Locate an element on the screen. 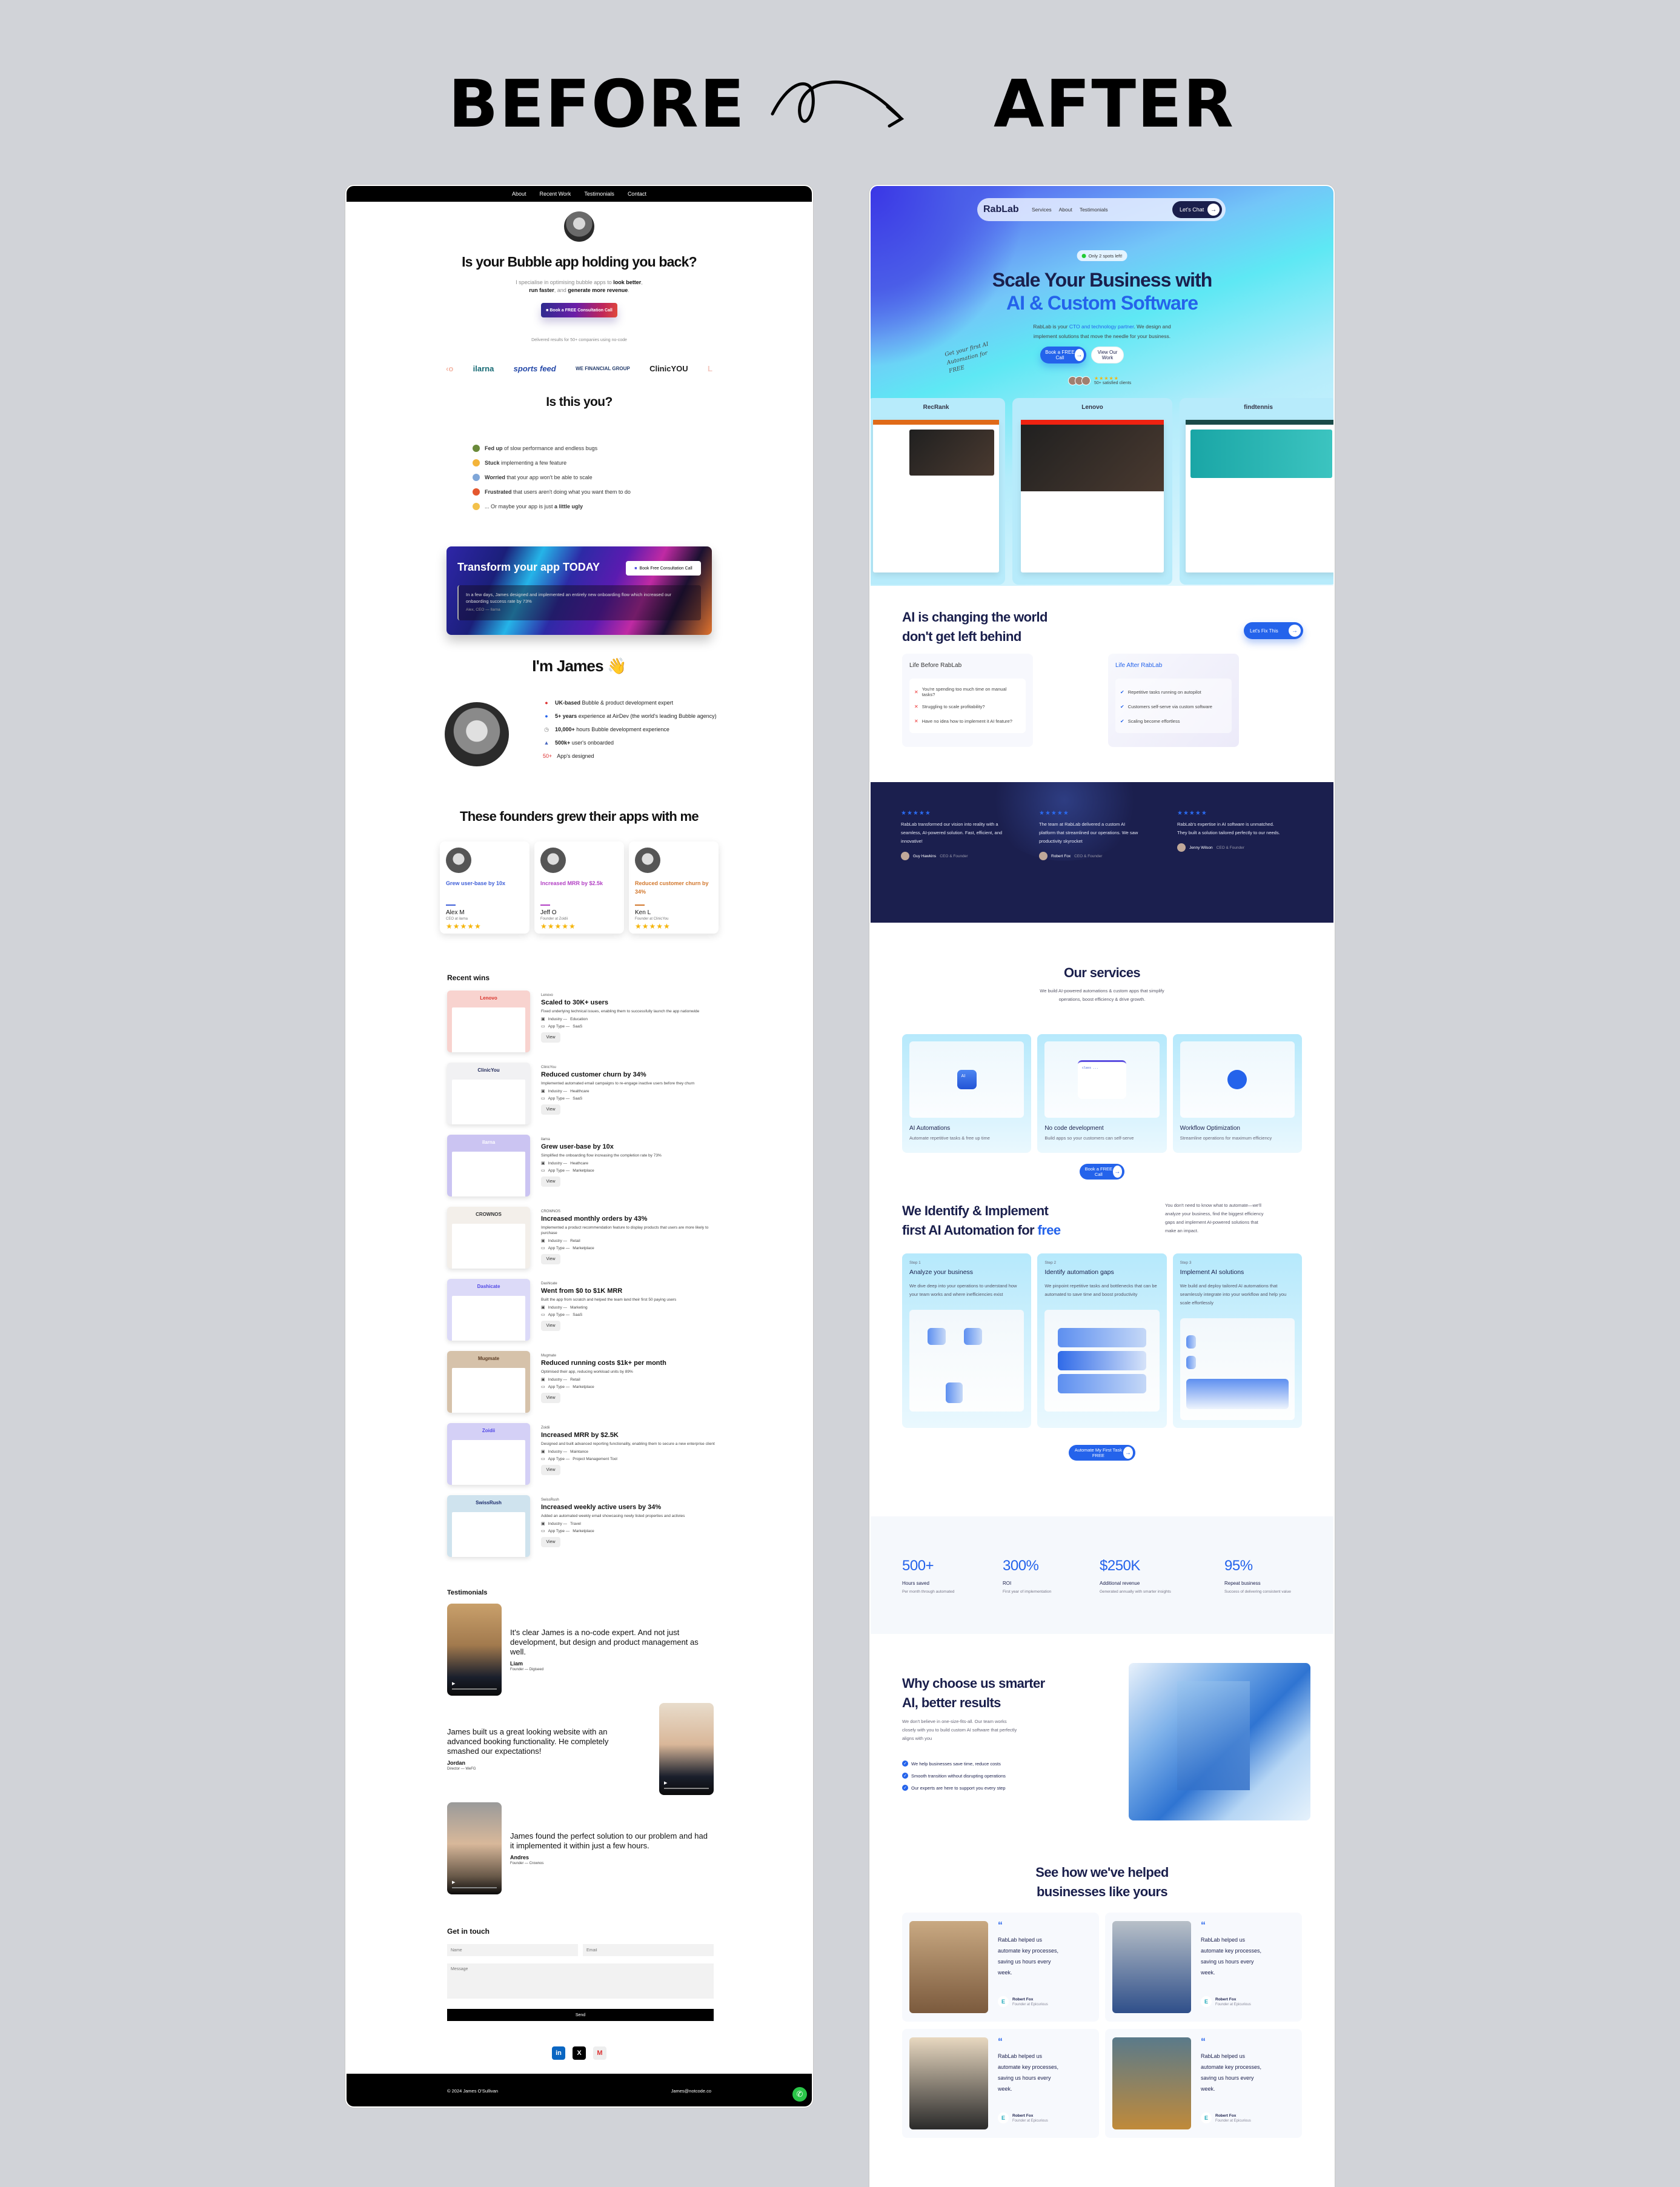  check-circle-icon: ✓ is located at coordinates (905, 1788).